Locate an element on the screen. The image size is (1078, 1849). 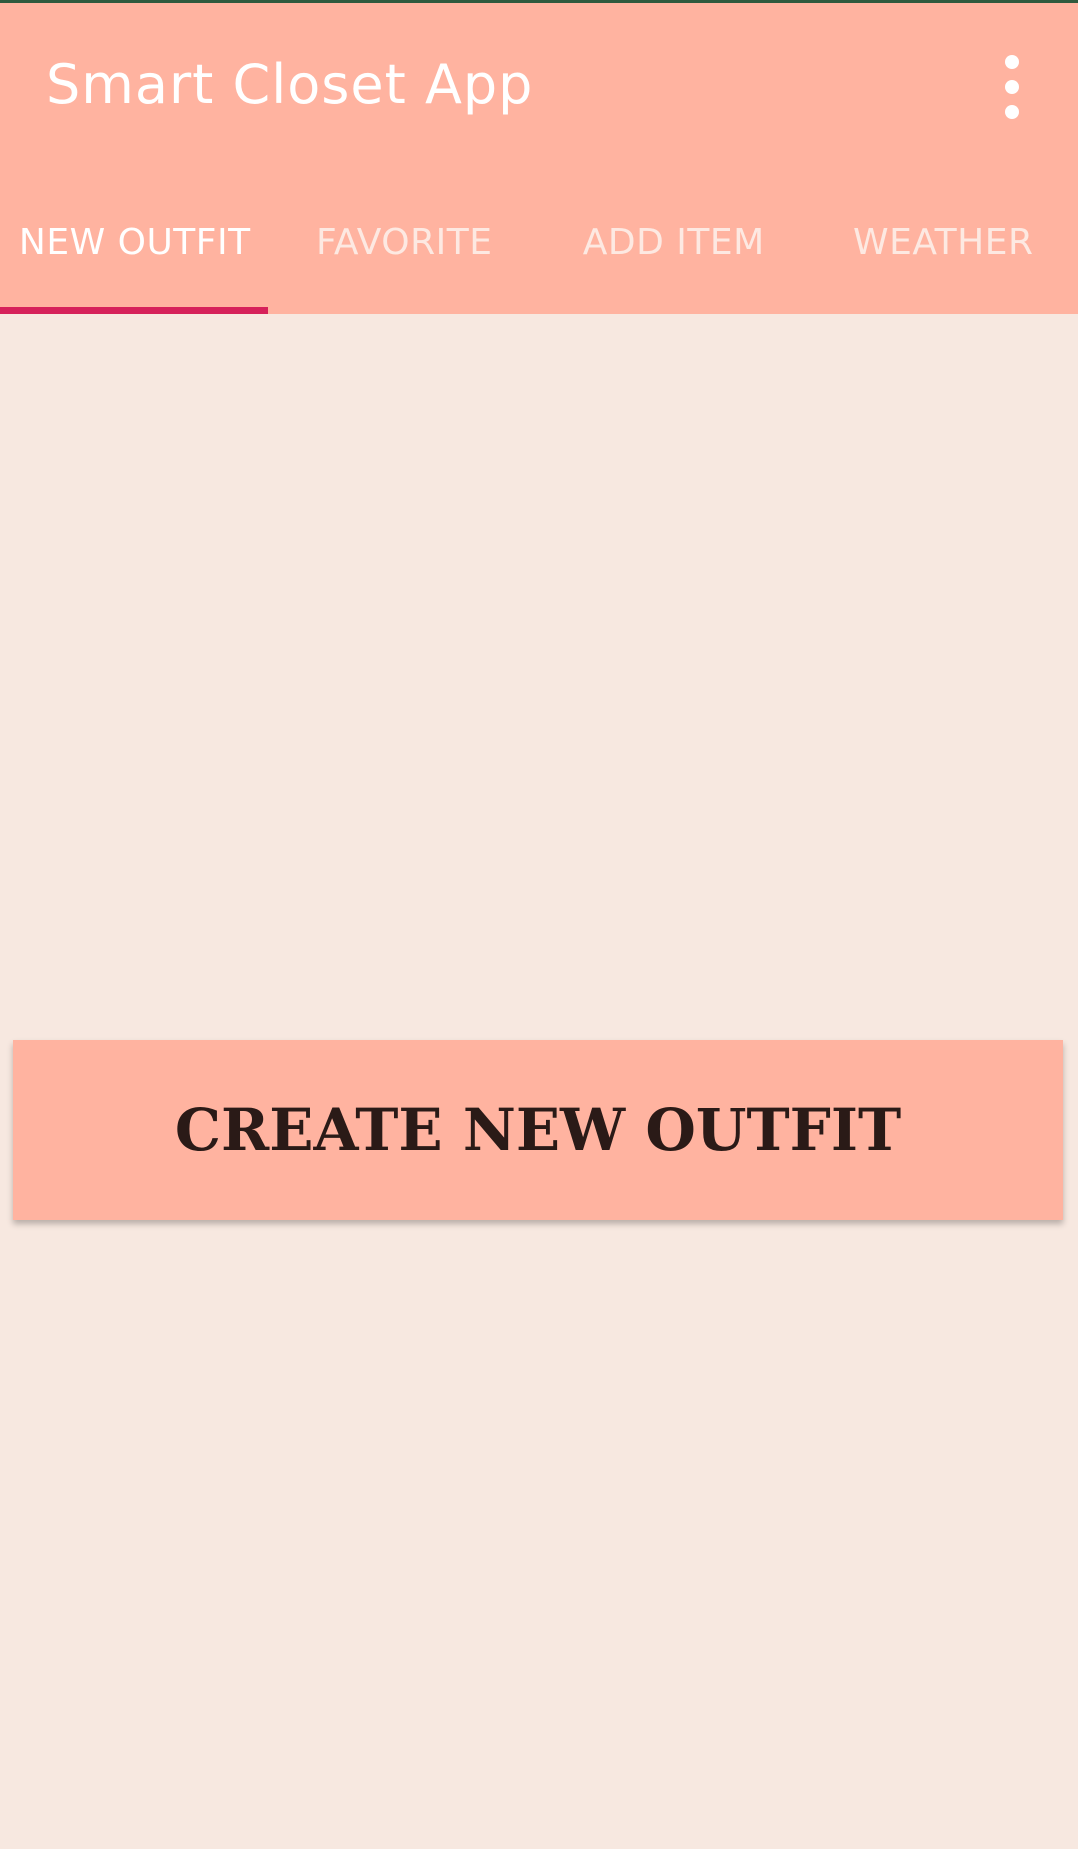
tab-add-item: ADD ITEM is located at coordinates (674, 246).